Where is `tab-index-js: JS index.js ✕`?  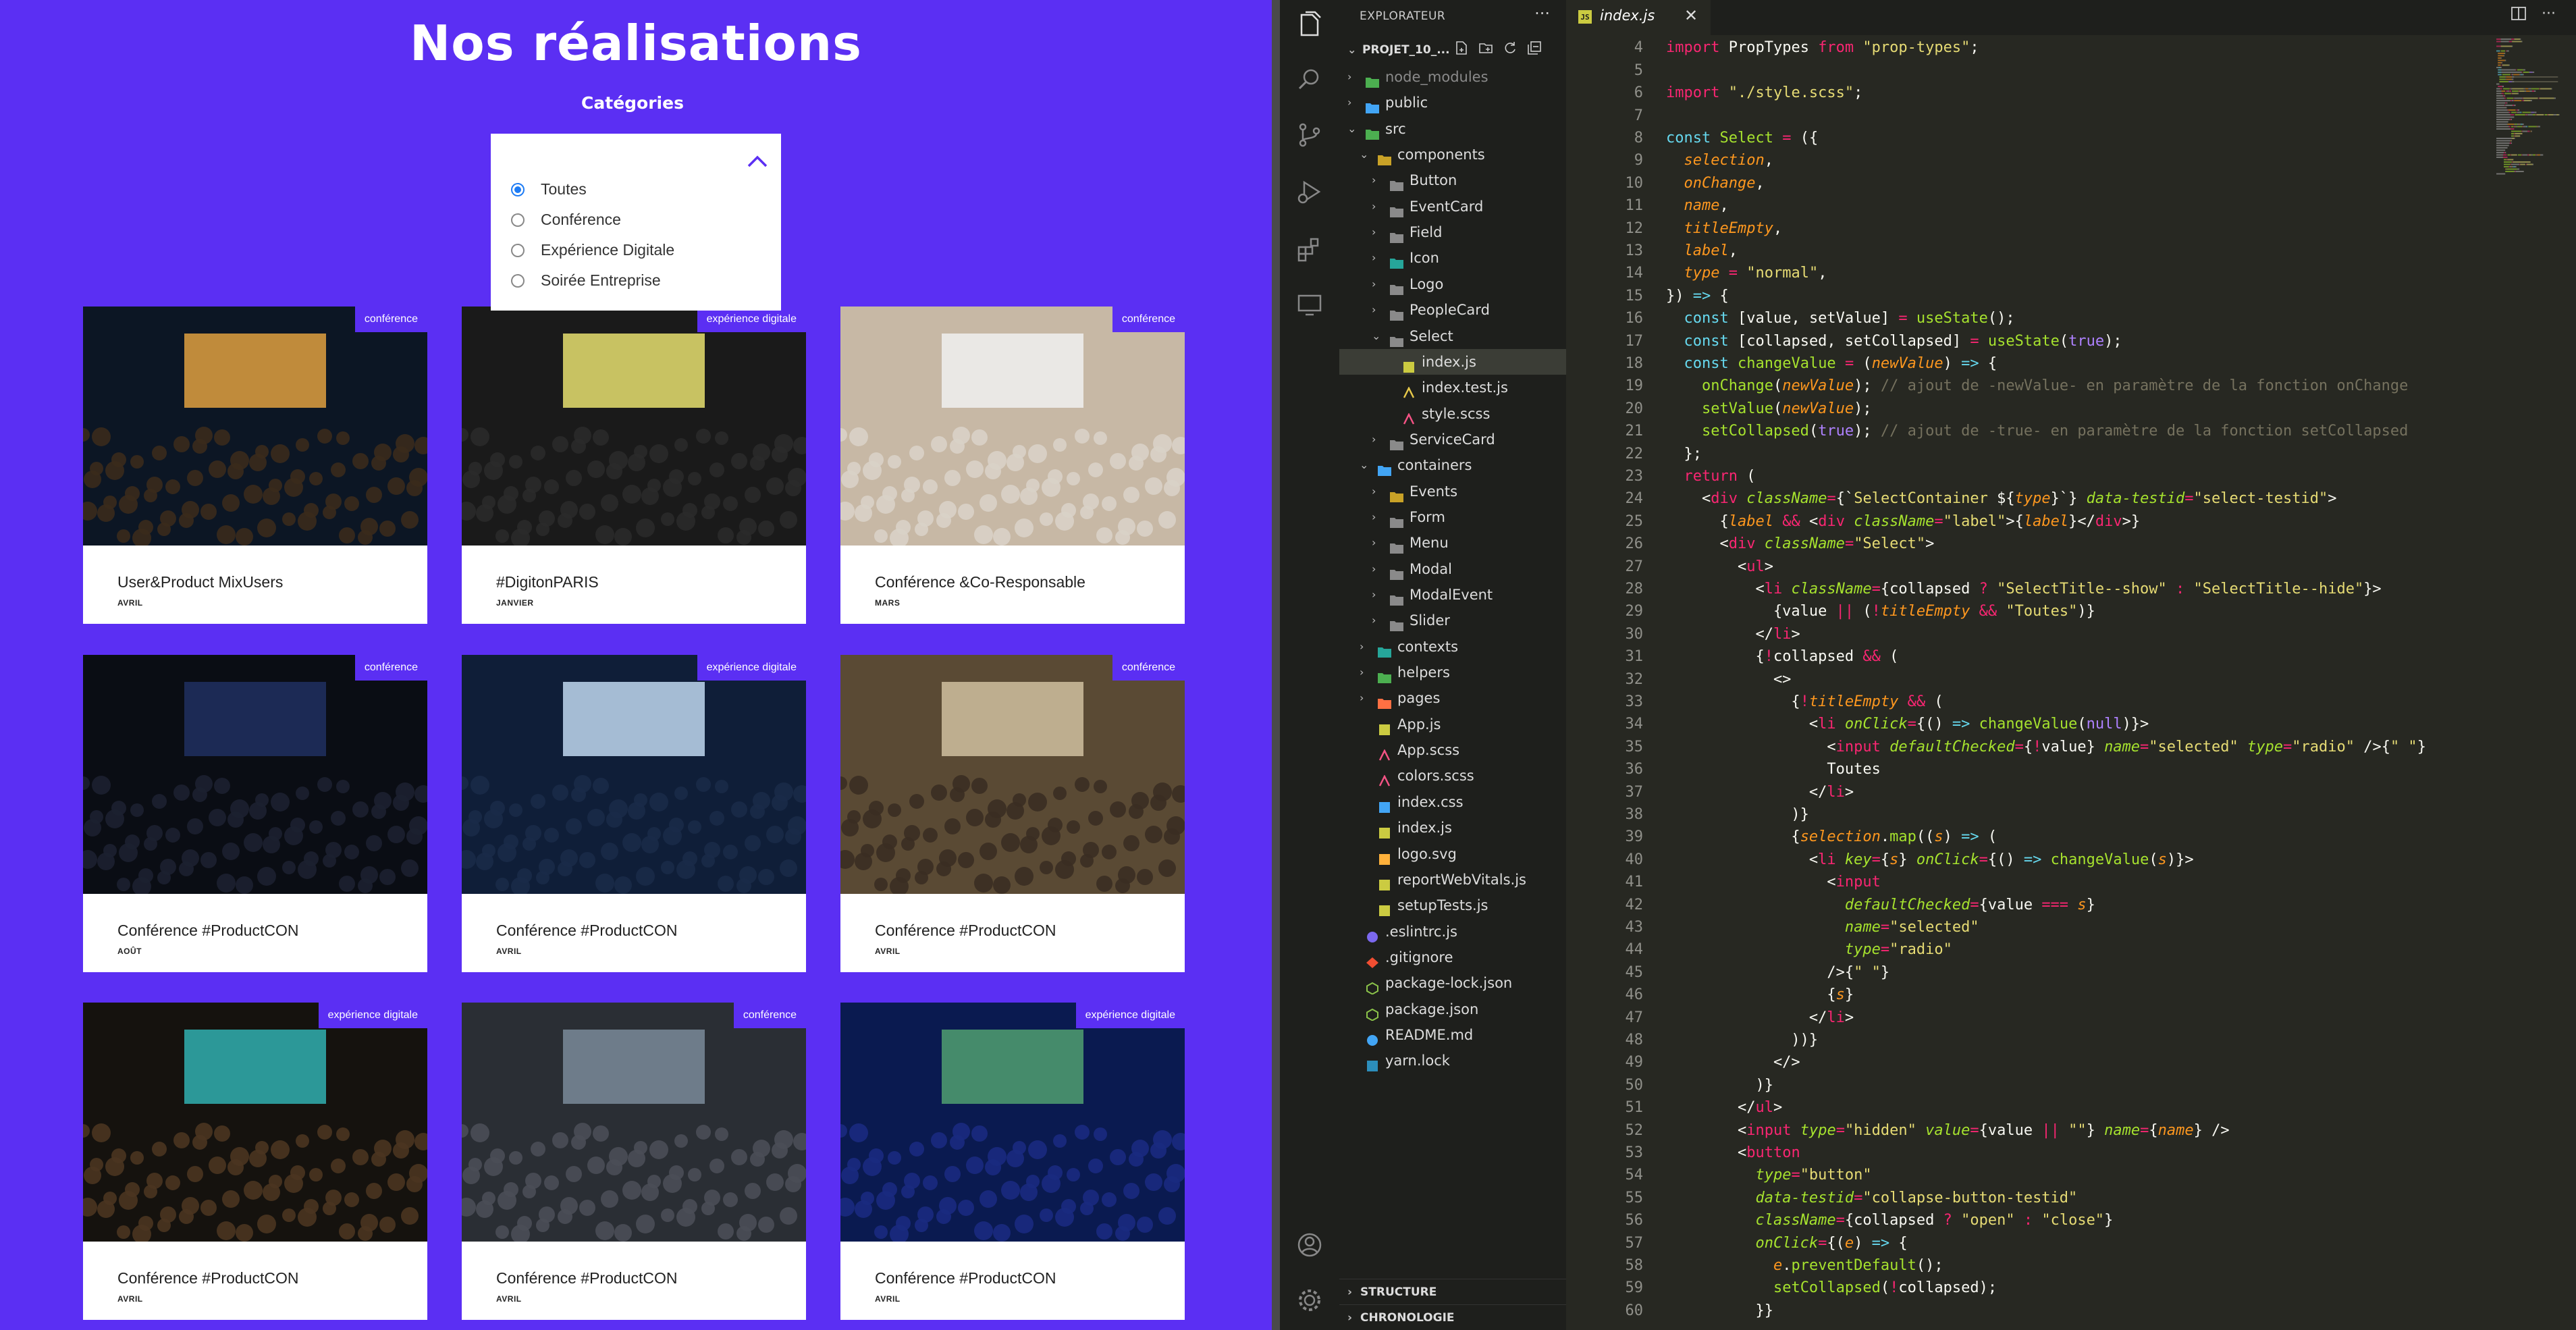
tab-index-js: JS index.js ✕ is located at coordinates (1638, 17).